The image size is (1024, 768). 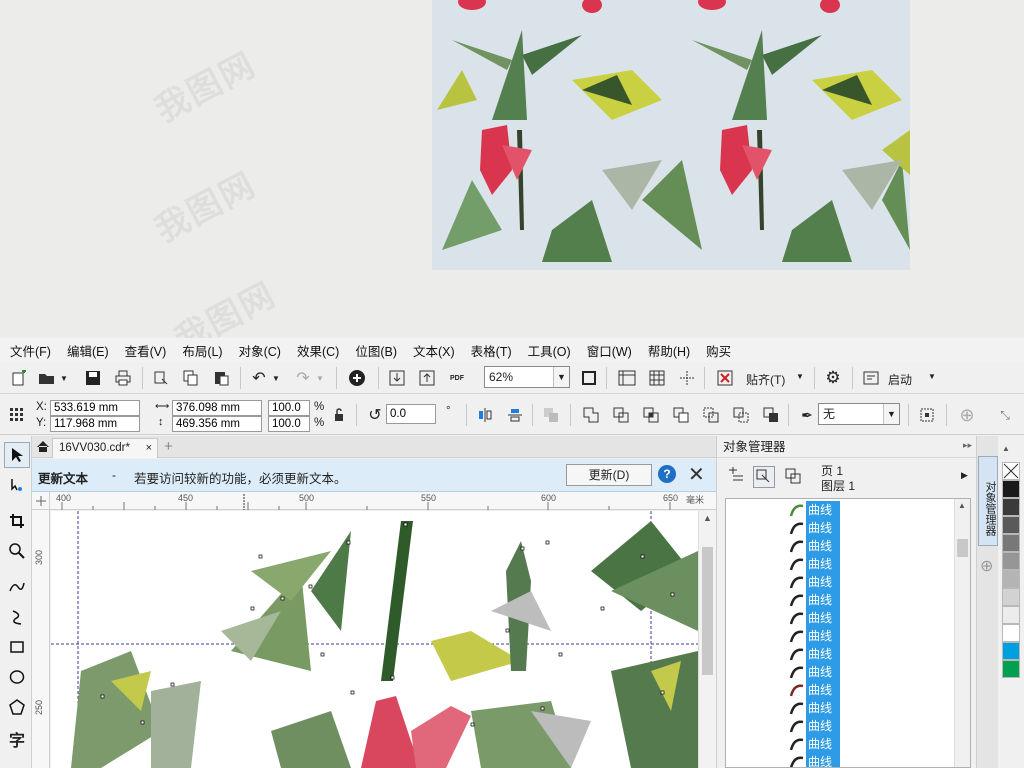 What do you see at coordinates (764, 477) in the screenshot?
I see `show-object-properties-icon` at bounding box center [764, 477].